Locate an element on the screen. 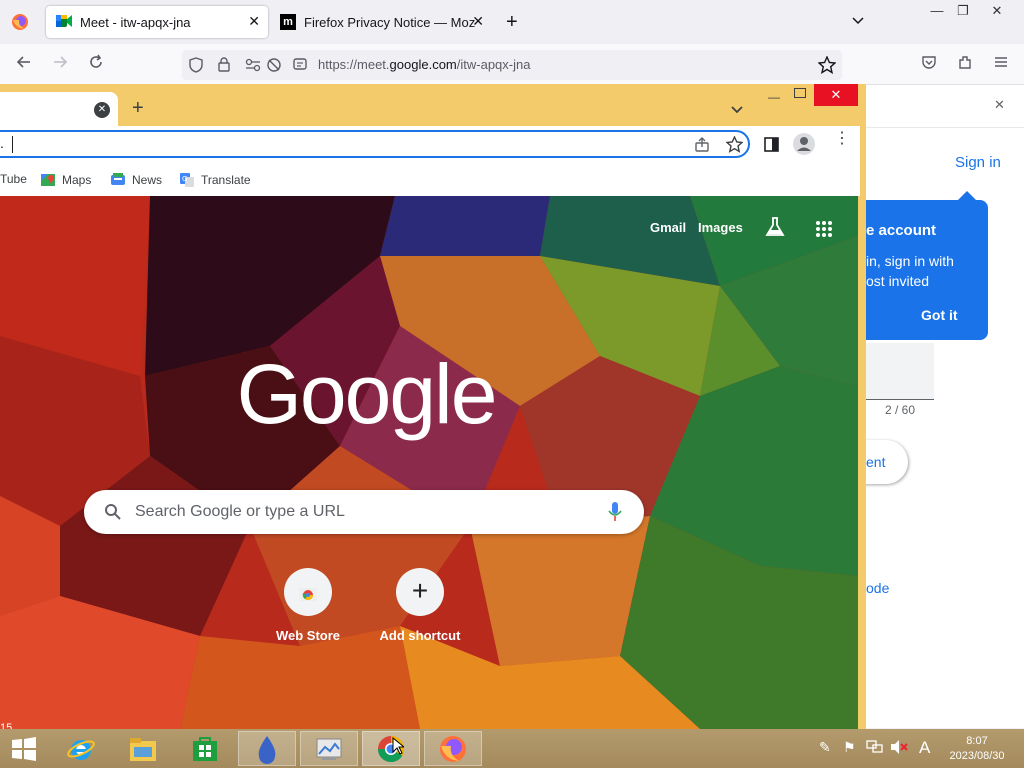  mouse-cursor-icon is located at coordinates (399, 748).